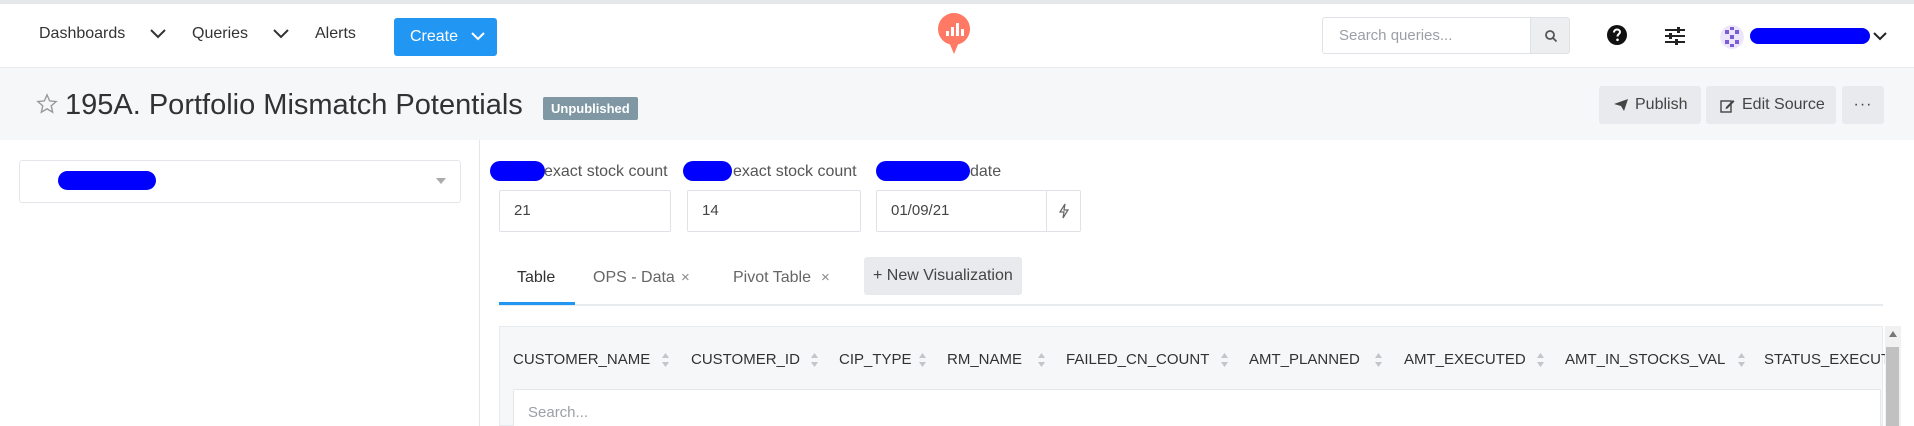 This screenshot has height=426, width=1914. Describe the element at coordinates (1137, 359) in the screenshot. I see `column-header: FAILED_CN_COUNT` at that location.